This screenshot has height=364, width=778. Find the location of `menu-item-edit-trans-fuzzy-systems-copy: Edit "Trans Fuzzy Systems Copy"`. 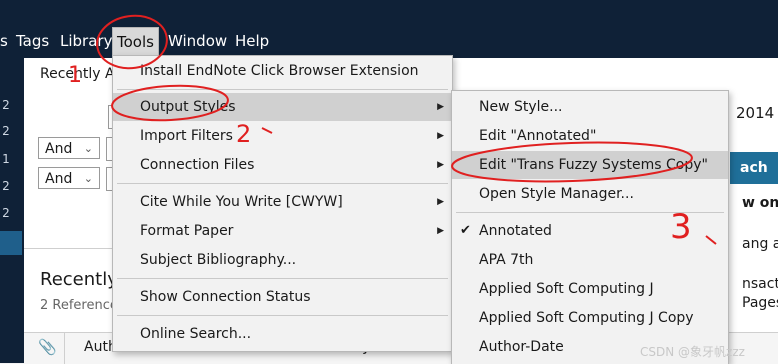

menu-item-edit-trans-fuzzy-systems-copy: Edit "Trans Fuzzy Systems Copy" is located at coordinates (590, 165).